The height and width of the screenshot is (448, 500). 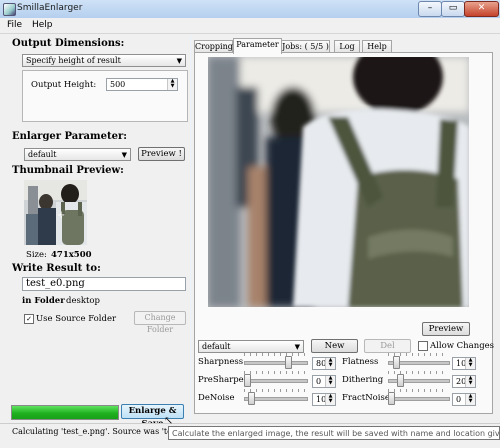 What do you see at coordinates (319, 381) in the screenshot?
I see `presharpen-value: 0` at bounding box center [319, 381].